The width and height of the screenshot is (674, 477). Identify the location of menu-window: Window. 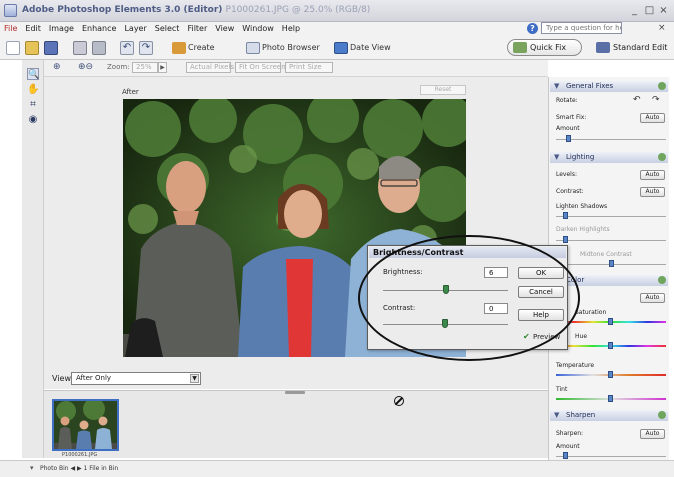
(258, 27).